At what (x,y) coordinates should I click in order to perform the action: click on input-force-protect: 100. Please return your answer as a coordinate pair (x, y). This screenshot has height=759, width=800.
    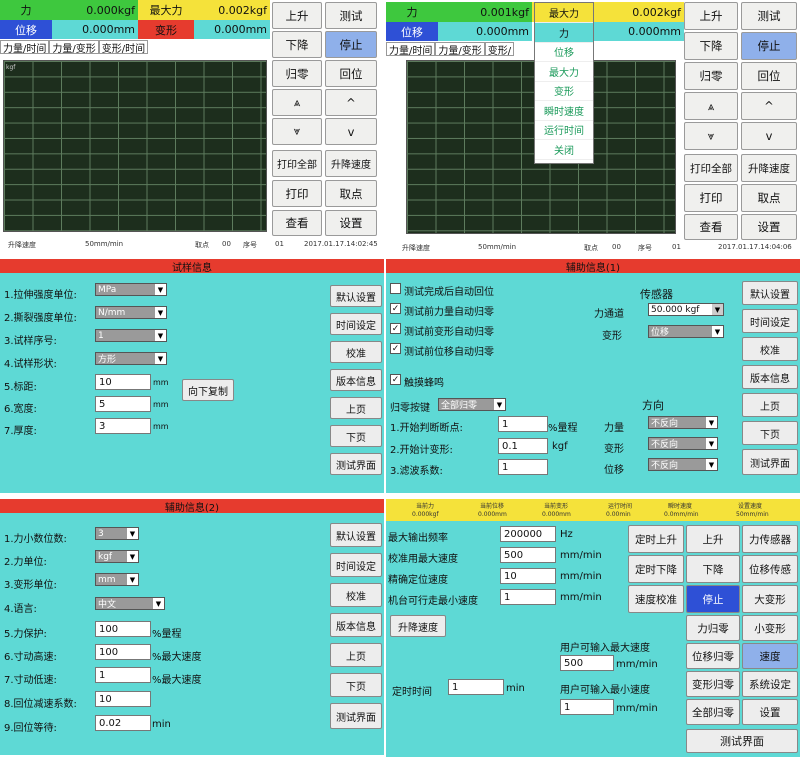
    Looking at the image, I should click on (123, 629).